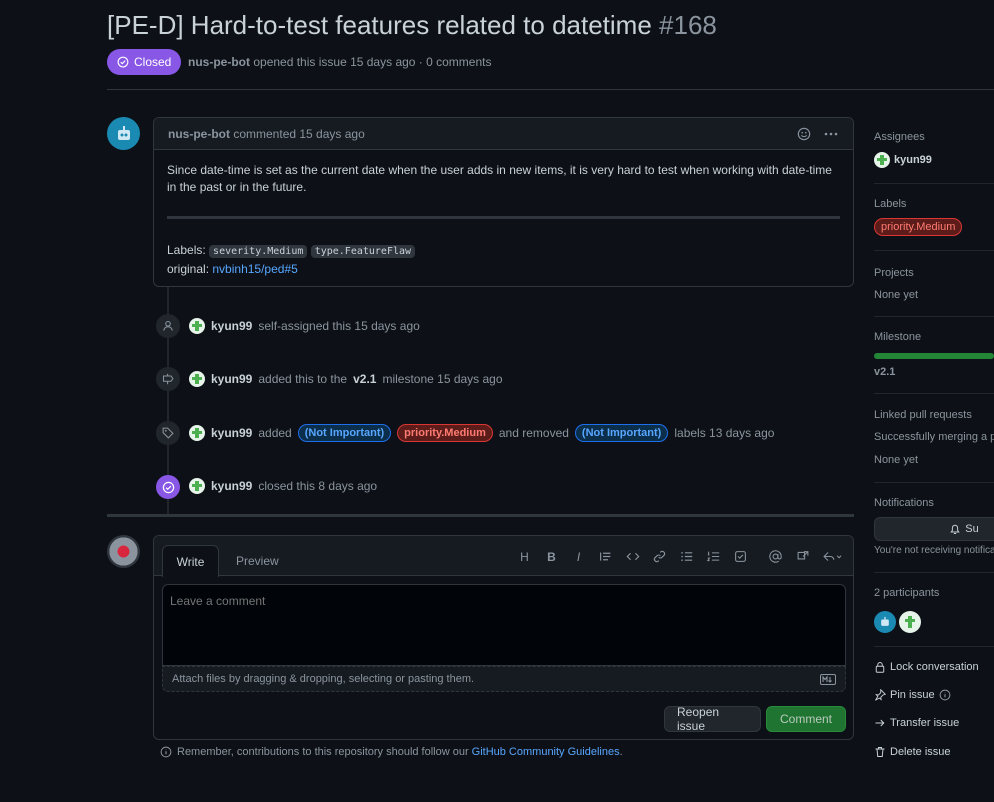 This screenshot has width=994, height=802. What do you see at coordinates (934, 622) in the screenshot?
I see `participants-list` at bounding box center [934, 622].